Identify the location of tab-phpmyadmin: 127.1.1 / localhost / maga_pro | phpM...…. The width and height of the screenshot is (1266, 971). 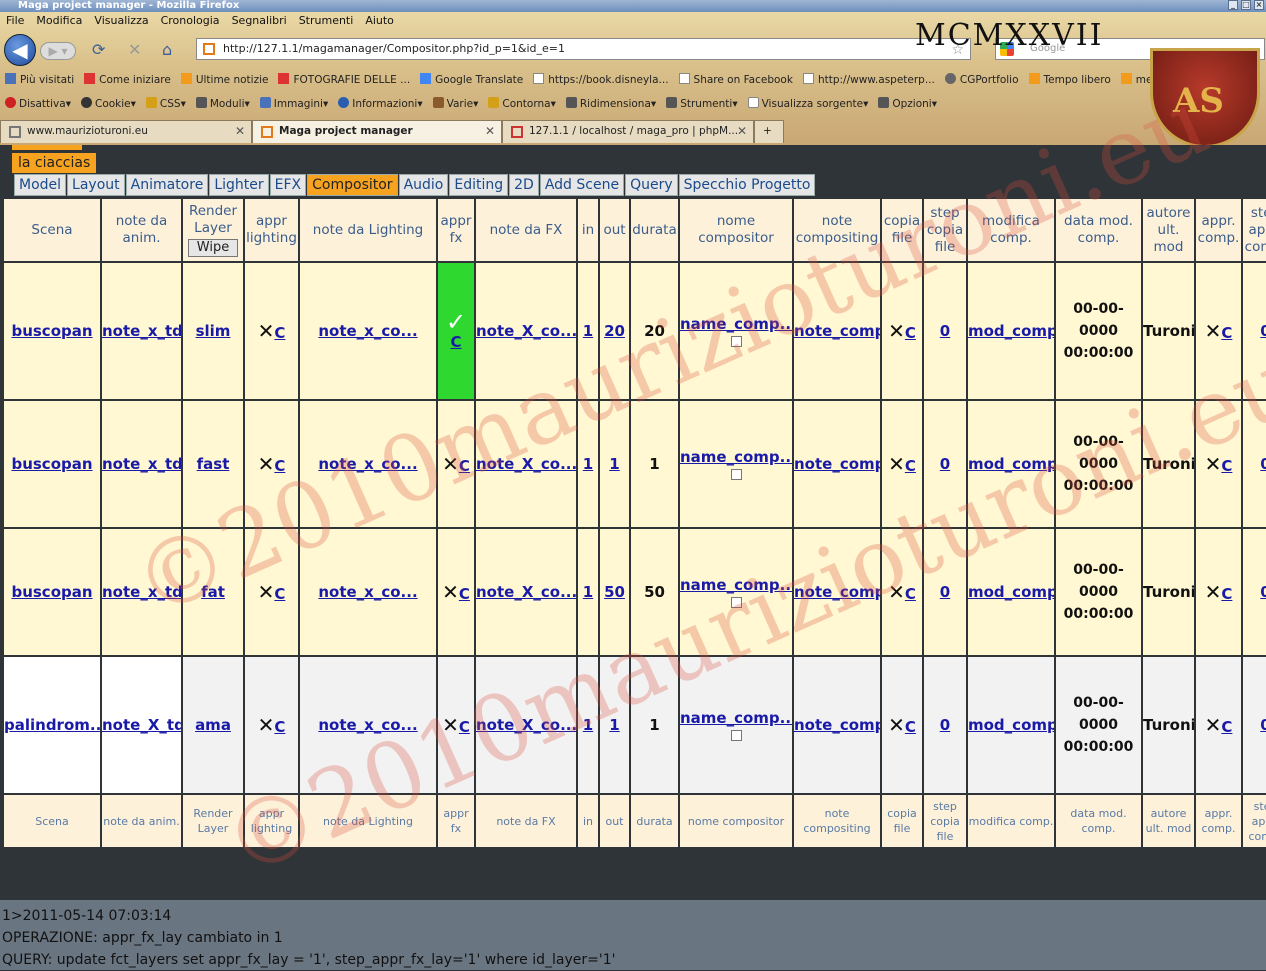
(628, 131).